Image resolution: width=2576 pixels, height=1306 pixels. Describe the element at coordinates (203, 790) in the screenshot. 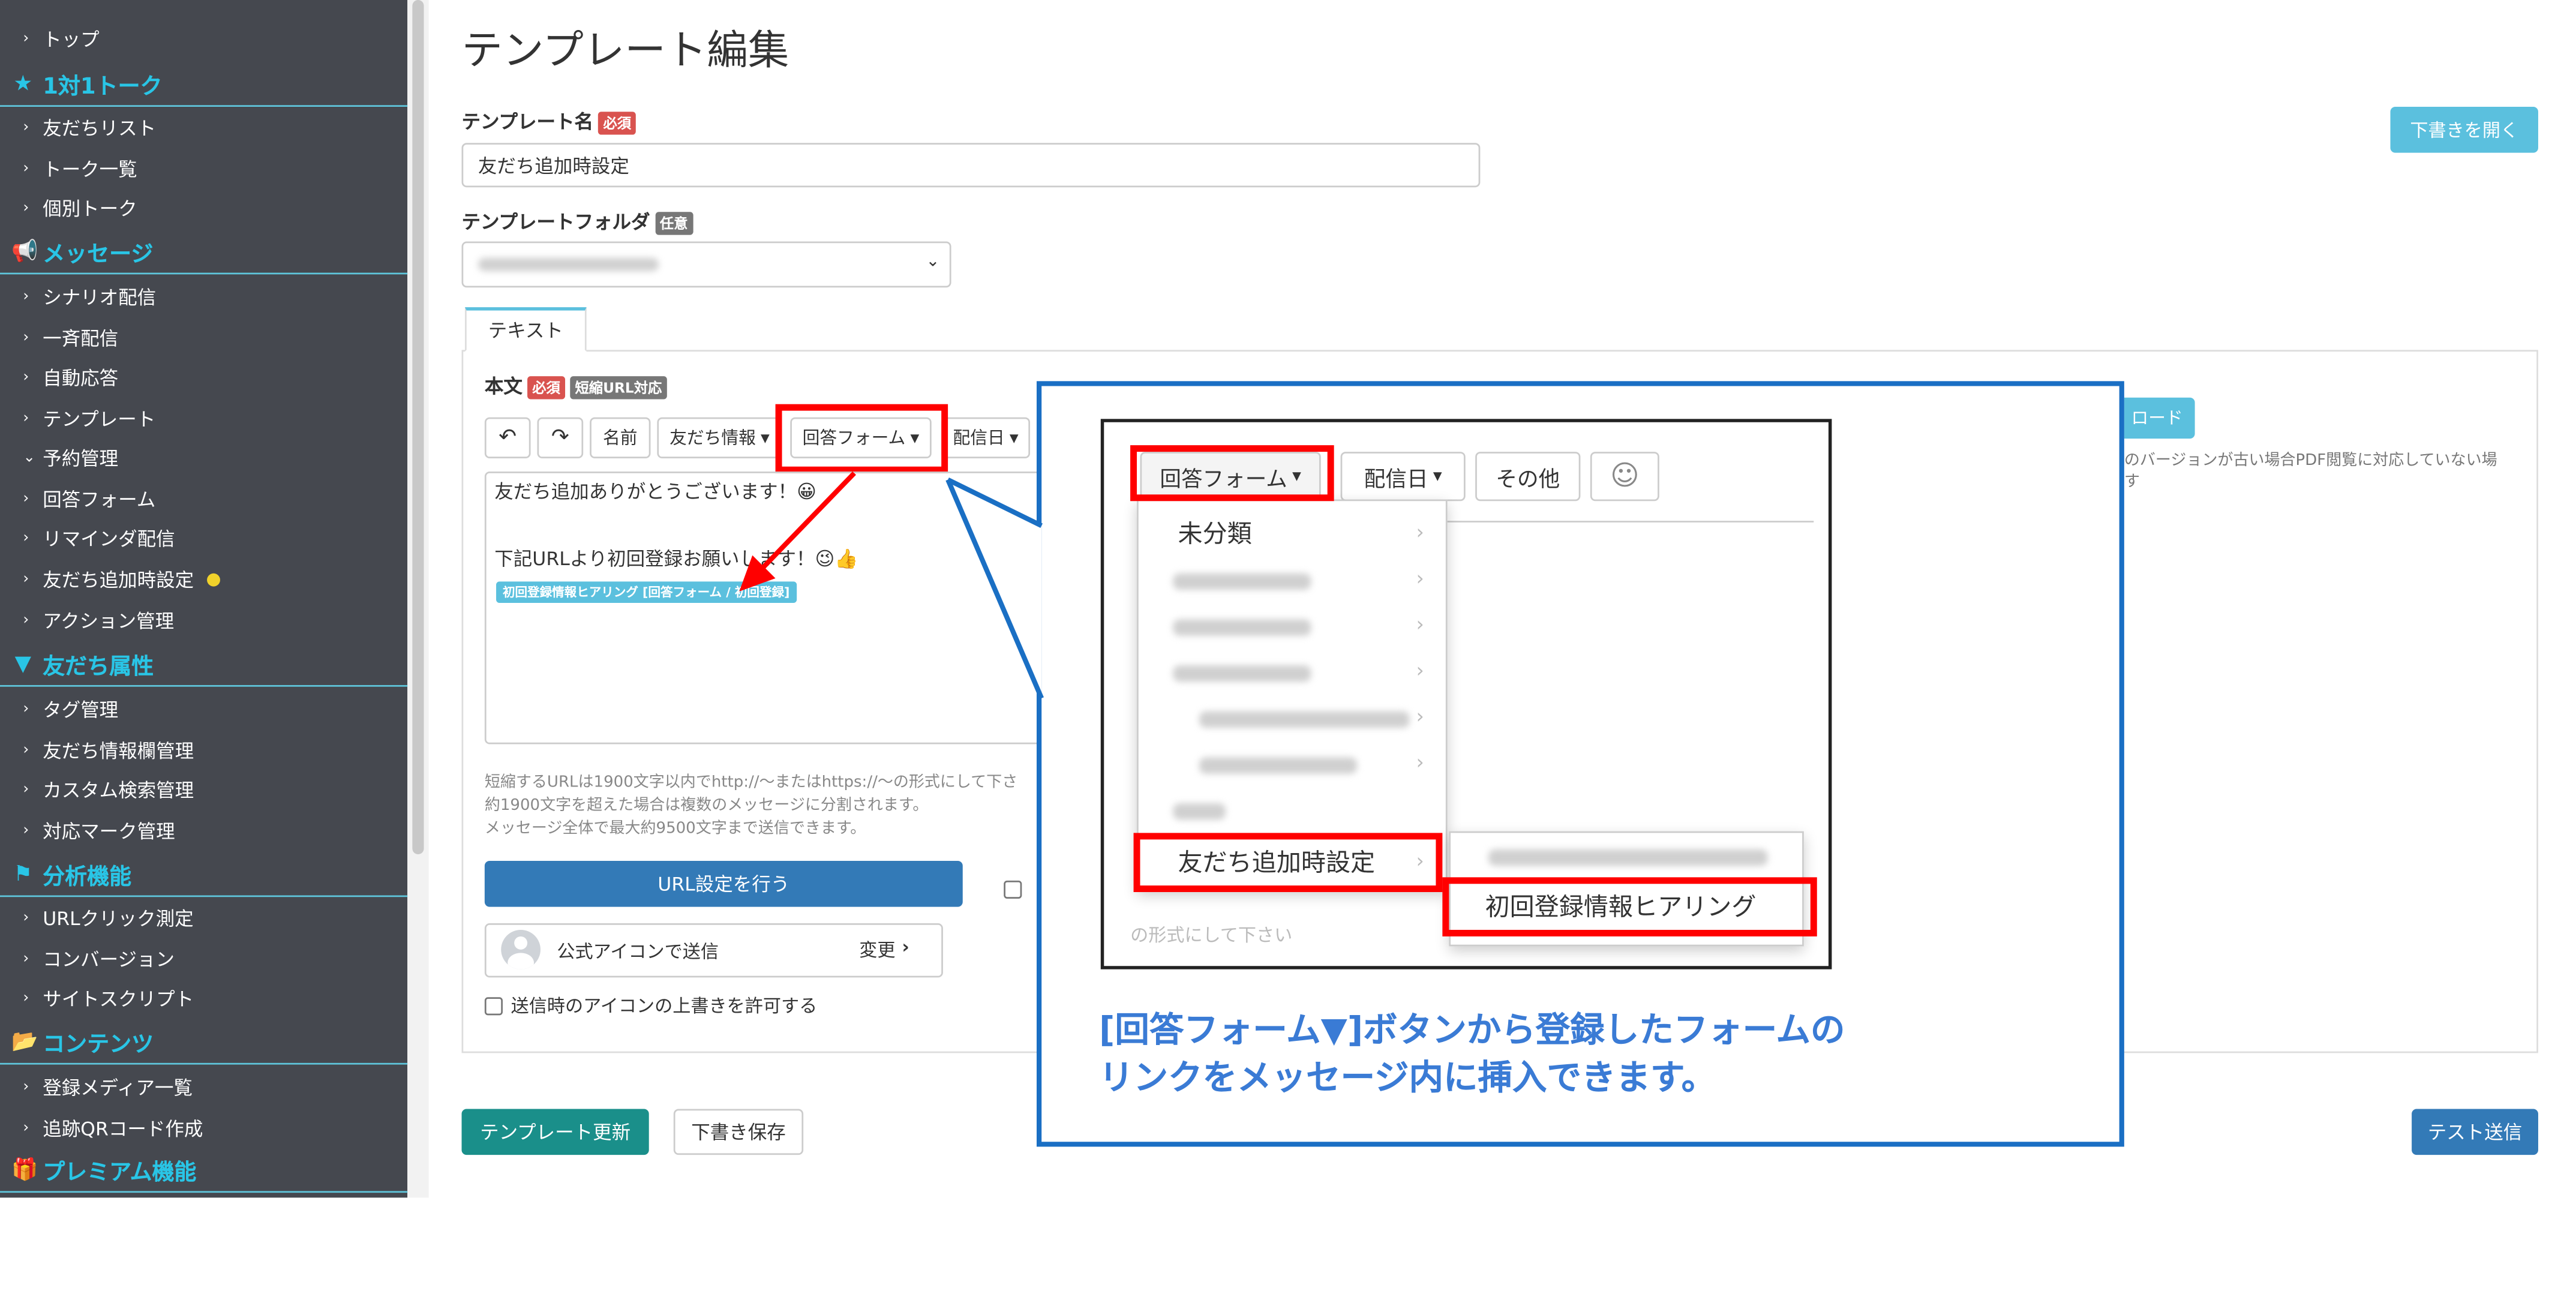

I see `sidebar-item-18: › カスタム検索管理` at that location.